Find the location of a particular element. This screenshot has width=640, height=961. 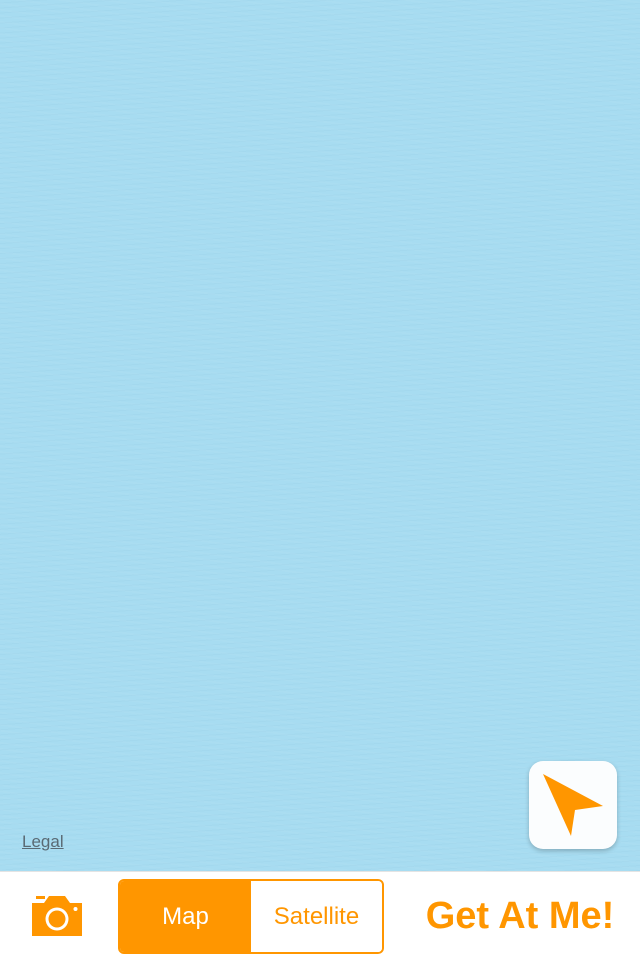

get-at-me-button: Get At Me! is located at coordinates (520, 916).